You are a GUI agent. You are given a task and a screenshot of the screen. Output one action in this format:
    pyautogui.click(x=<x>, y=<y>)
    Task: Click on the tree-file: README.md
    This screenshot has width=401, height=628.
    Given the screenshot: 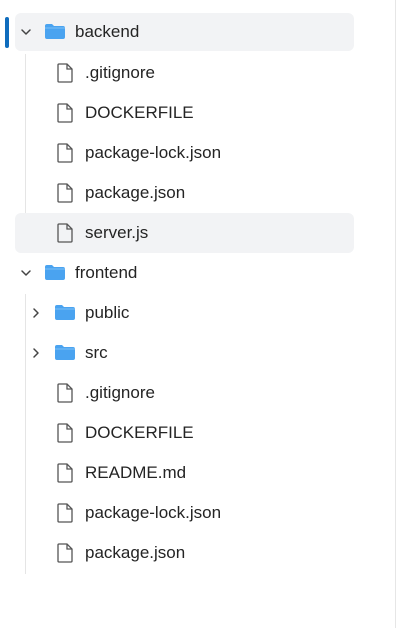 What is the action you would take?
    pyautogui.click(x=184, y=473)
    